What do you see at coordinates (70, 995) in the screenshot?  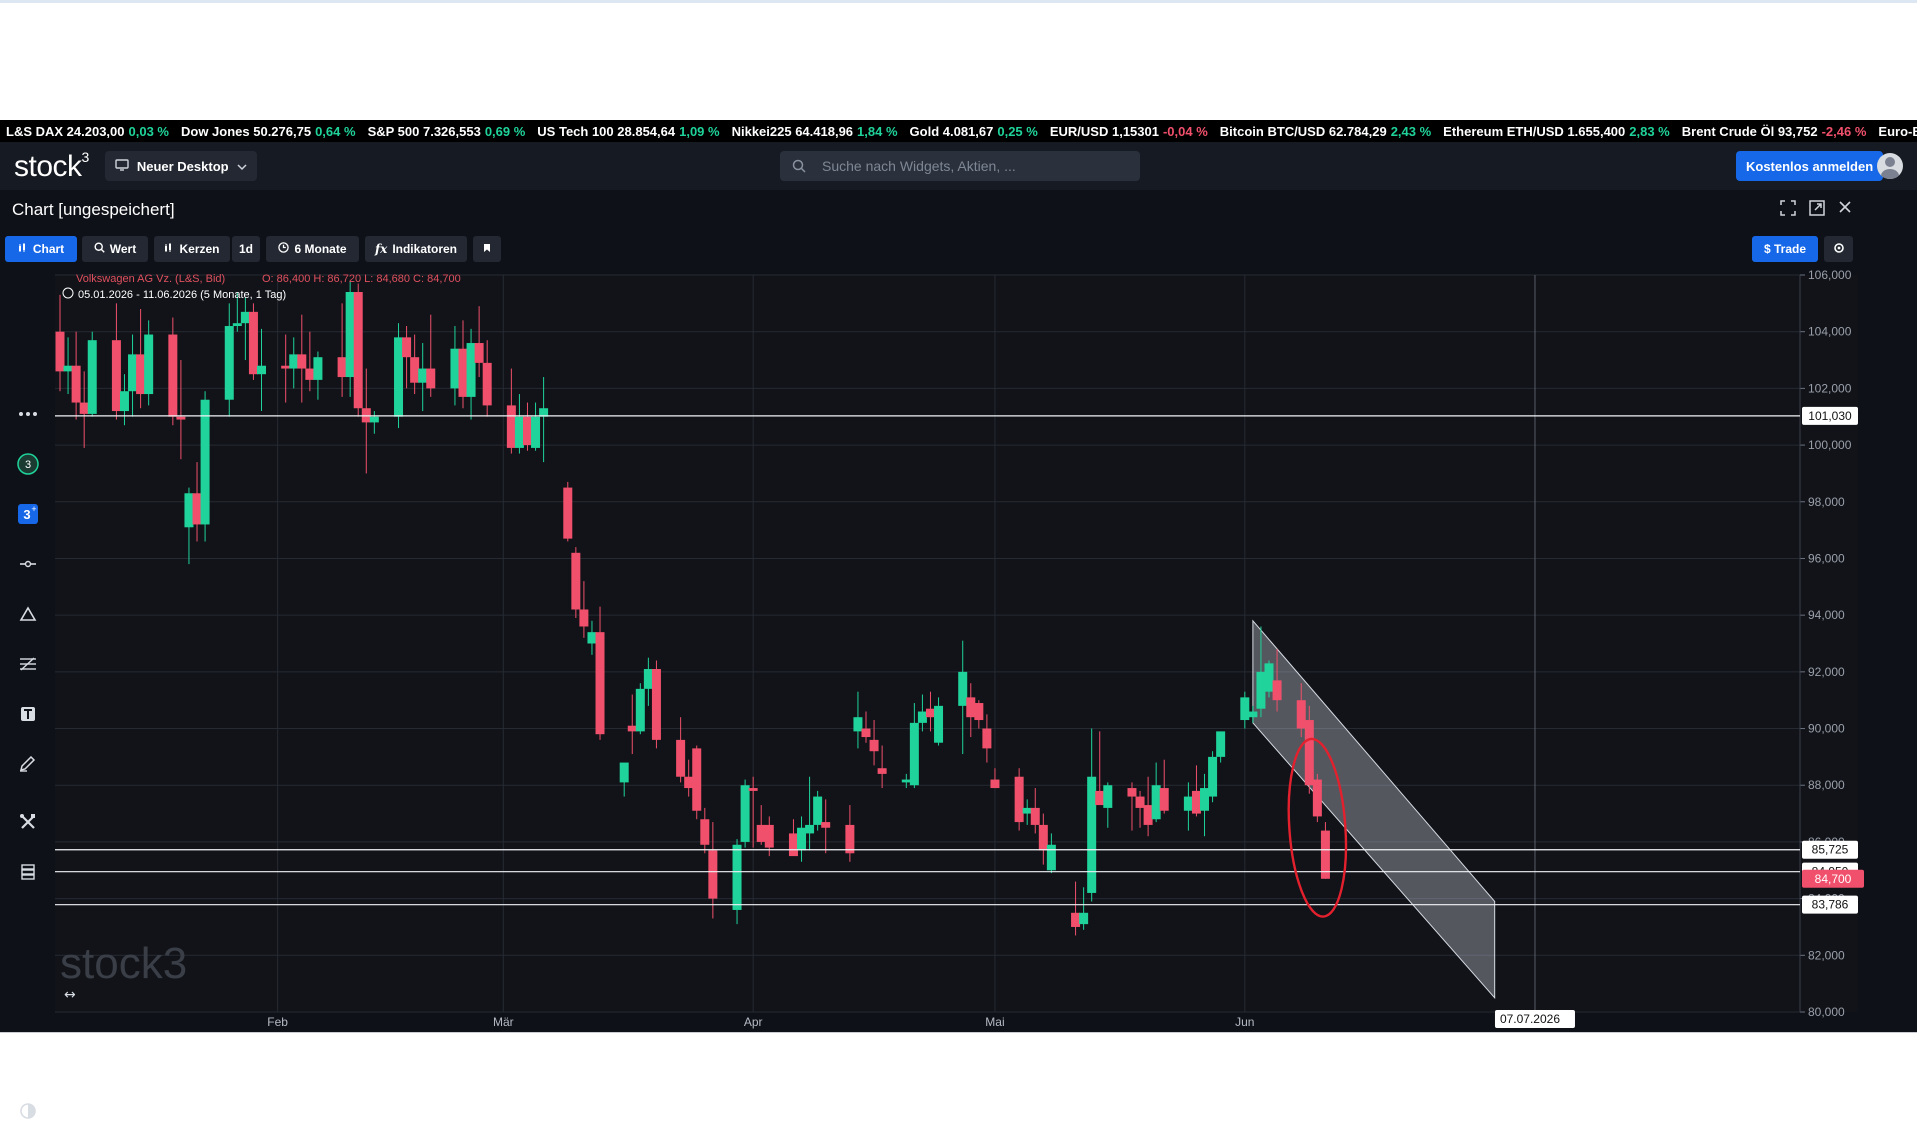 I see `resize-arrows-icon: ↔` at bounding box center [70, 995].